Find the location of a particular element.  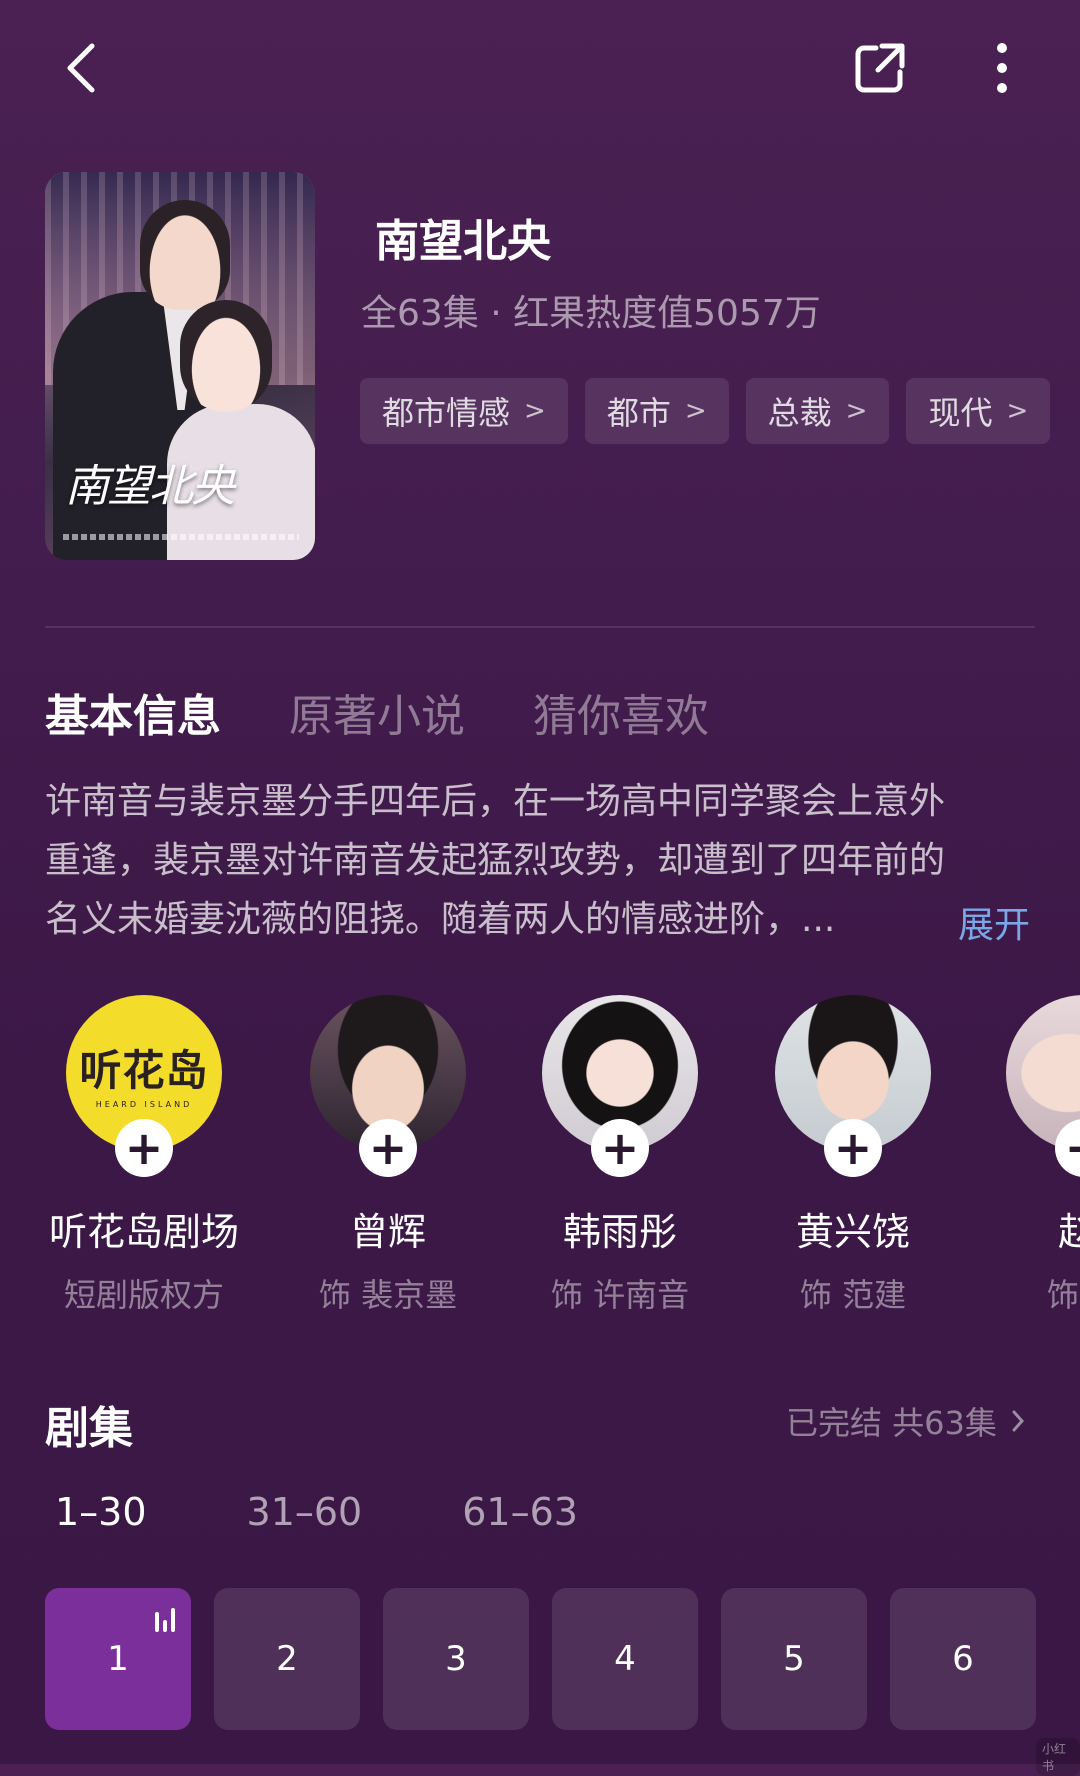

cast-member: + 黄兴饶 饰 范建 is located at coordinates (853, 1155).